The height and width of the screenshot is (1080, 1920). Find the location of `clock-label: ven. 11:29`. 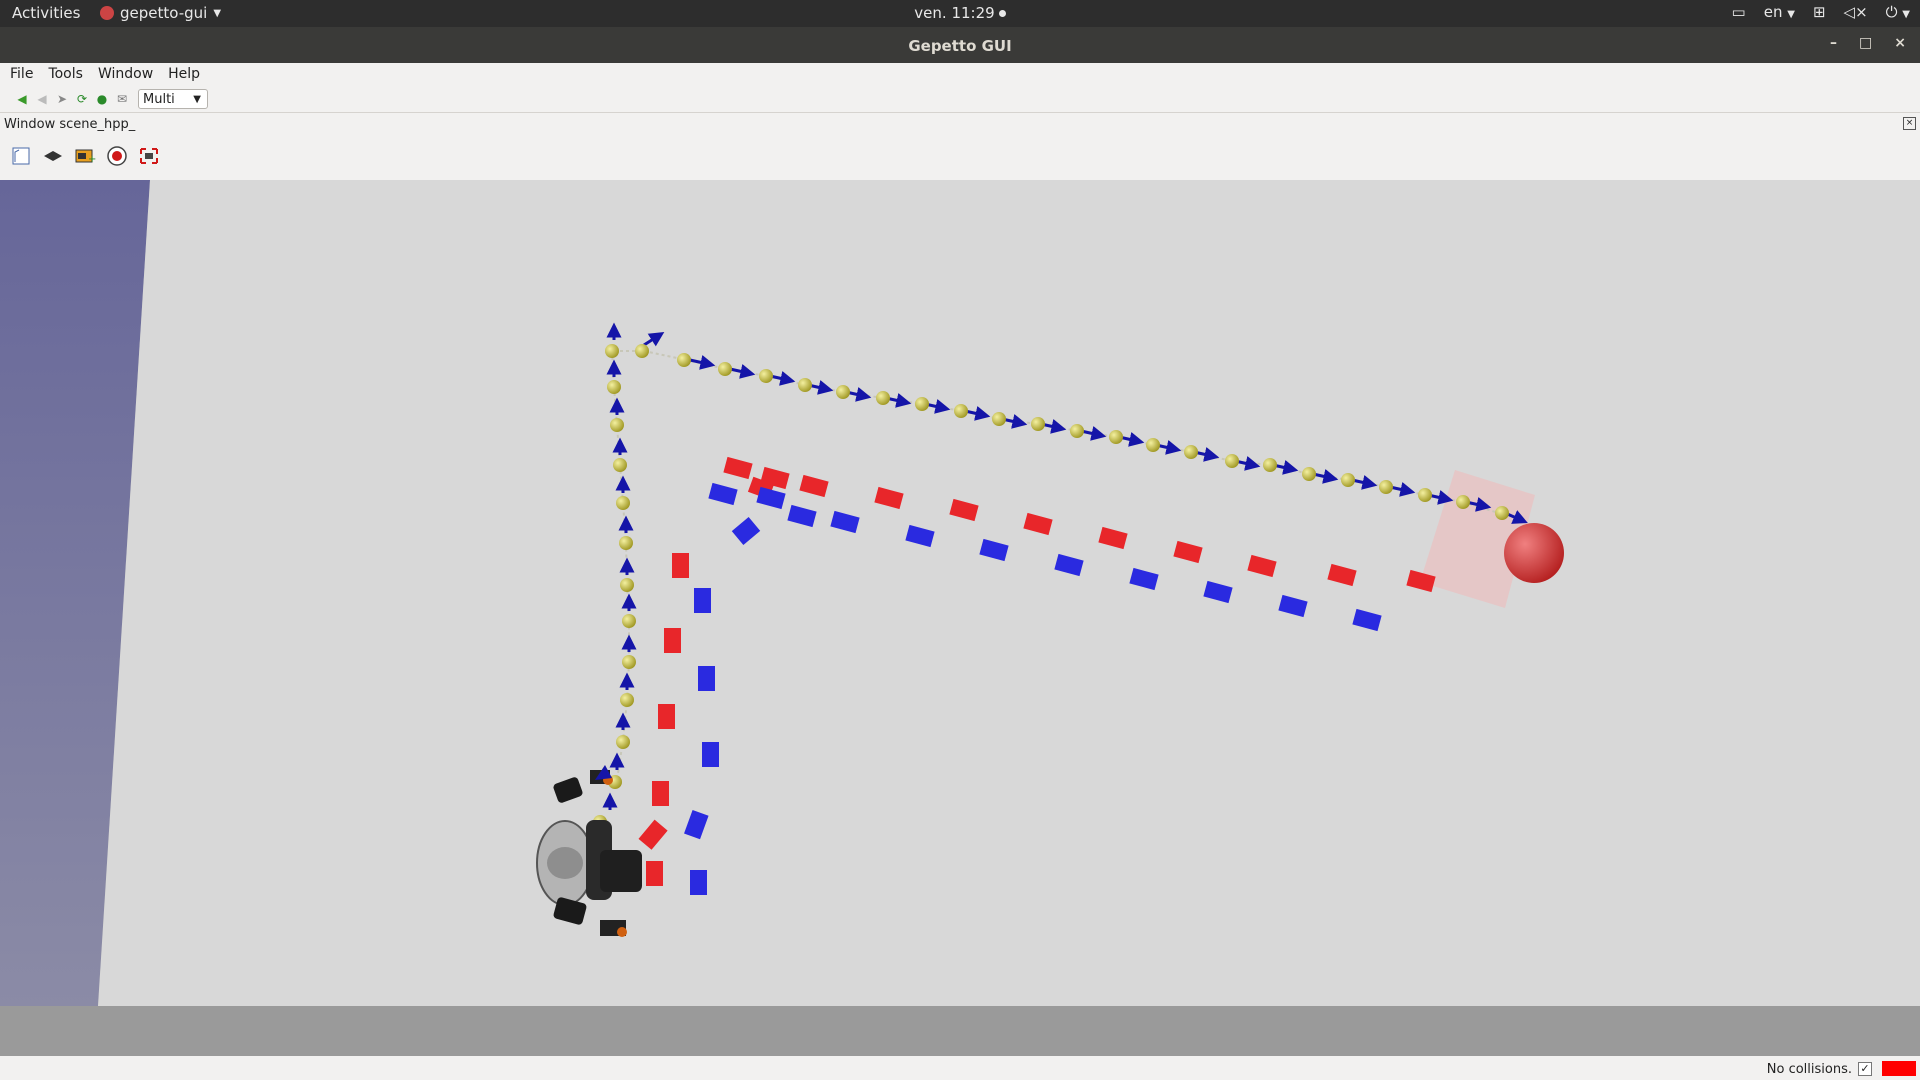

clock-label: ven. 11:29 is located at coordinates (954, 13).